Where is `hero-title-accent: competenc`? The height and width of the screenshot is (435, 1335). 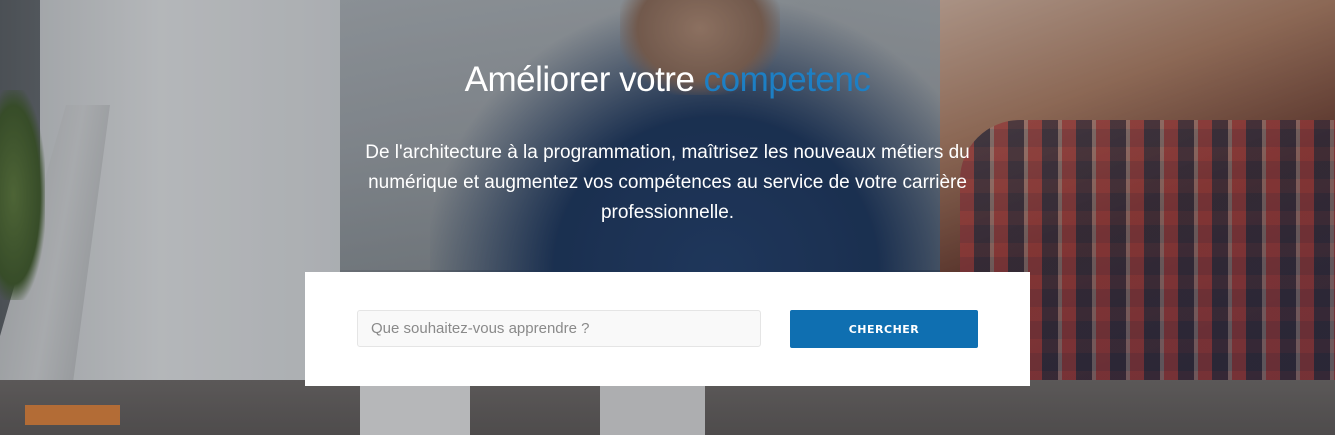 hero-title-accent: competenc is located at coordinates (787, 79).